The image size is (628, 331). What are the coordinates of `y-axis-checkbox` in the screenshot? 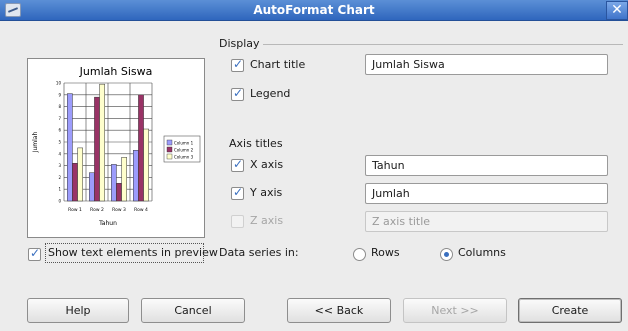 It's located at (237, 192).